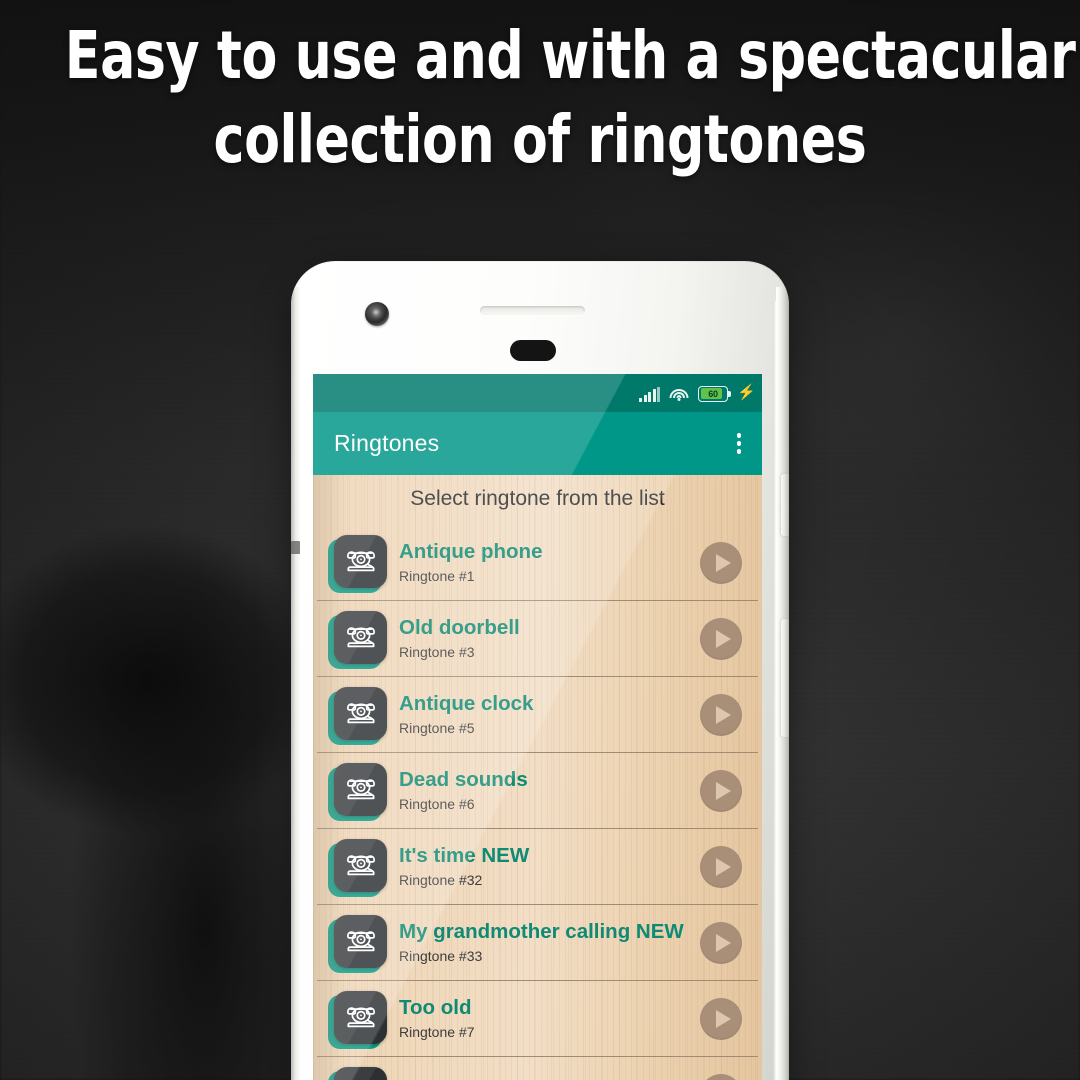 The height and width of the screenshot is (1080, 1080). What do you see at coordinates (746, 392) in the screenshot?
I see `lightning-bolt-icon: ⚡` at bounding box center [746, 392].